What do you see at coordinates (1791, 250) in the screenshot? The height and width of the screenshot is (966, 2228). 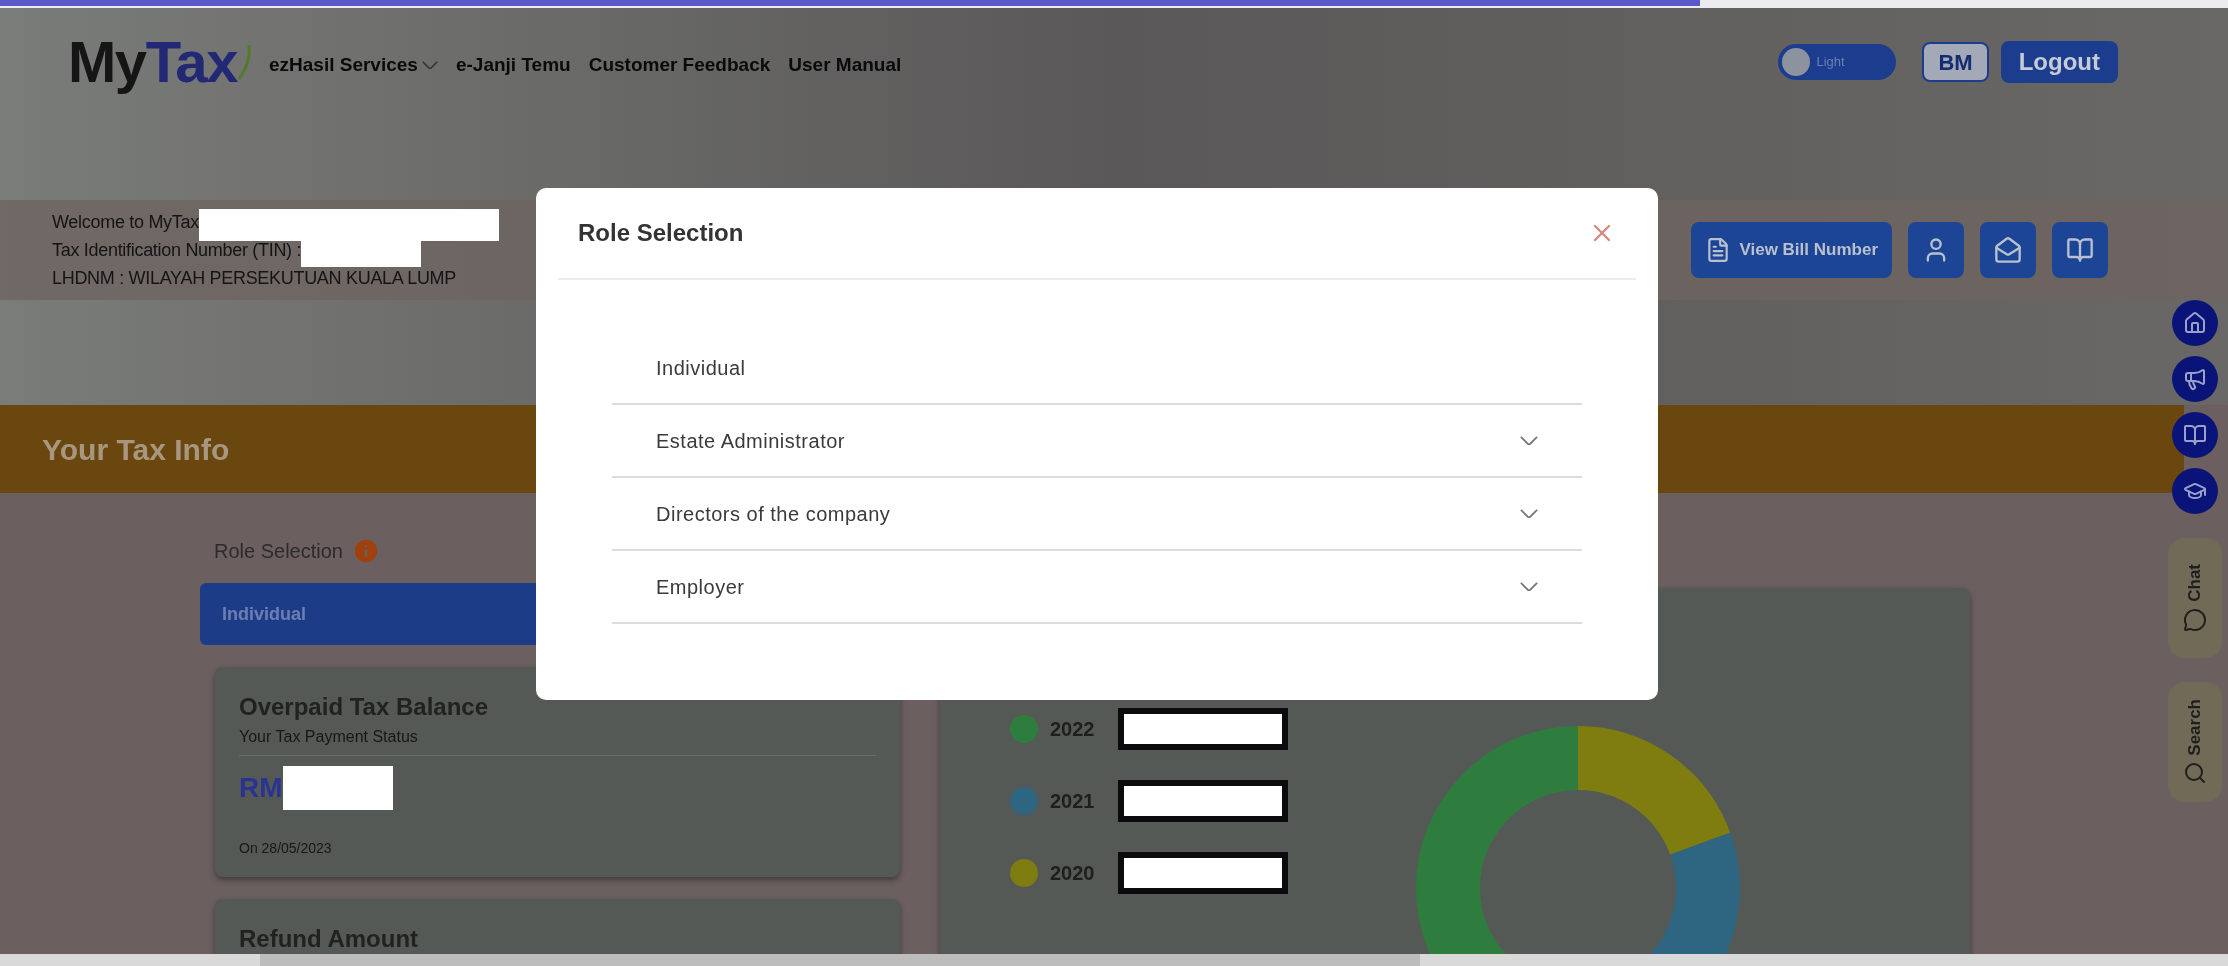 I see `view-bill-button: View Bill Number` at bounding box center [1791, 250].